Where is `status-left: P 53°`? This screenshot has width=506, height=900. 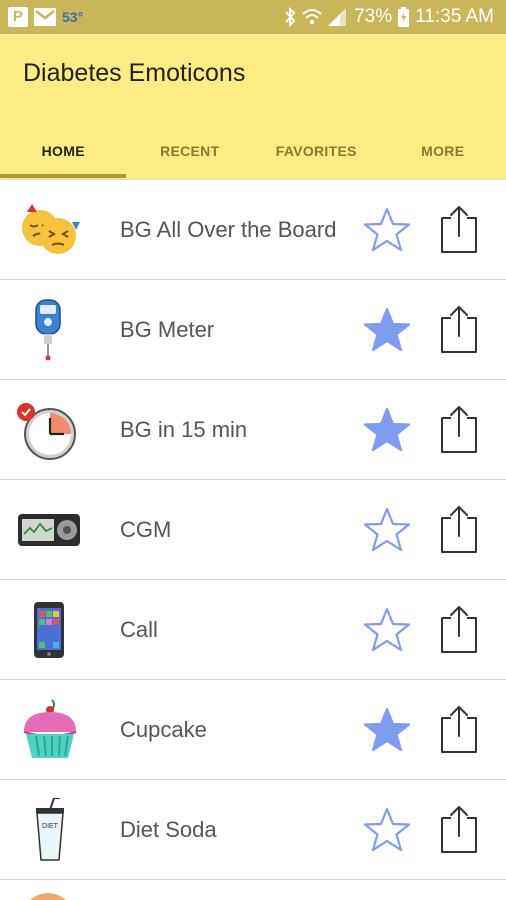
status-left: P 53° is located at coordinates (45, 17).